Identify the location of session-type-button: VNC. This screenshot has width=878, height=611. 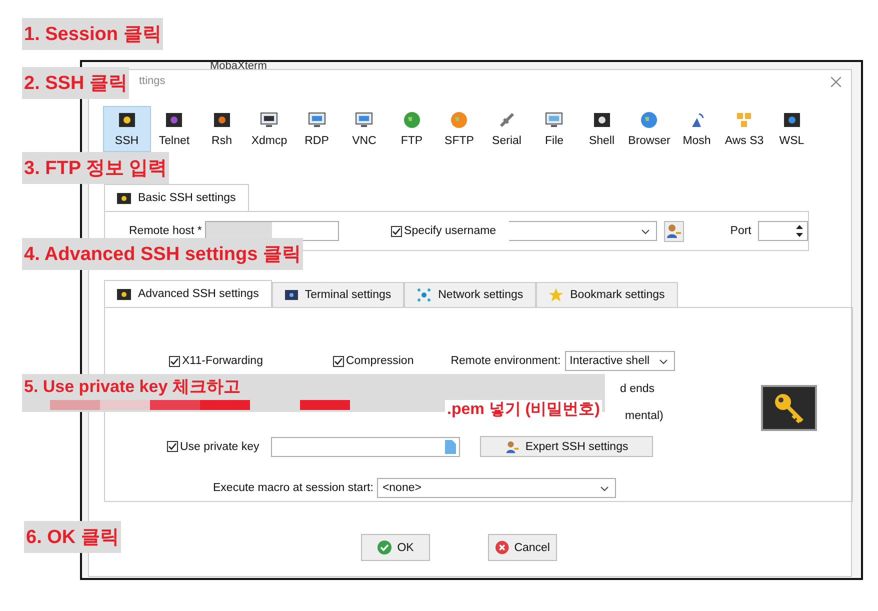
(364, 129).